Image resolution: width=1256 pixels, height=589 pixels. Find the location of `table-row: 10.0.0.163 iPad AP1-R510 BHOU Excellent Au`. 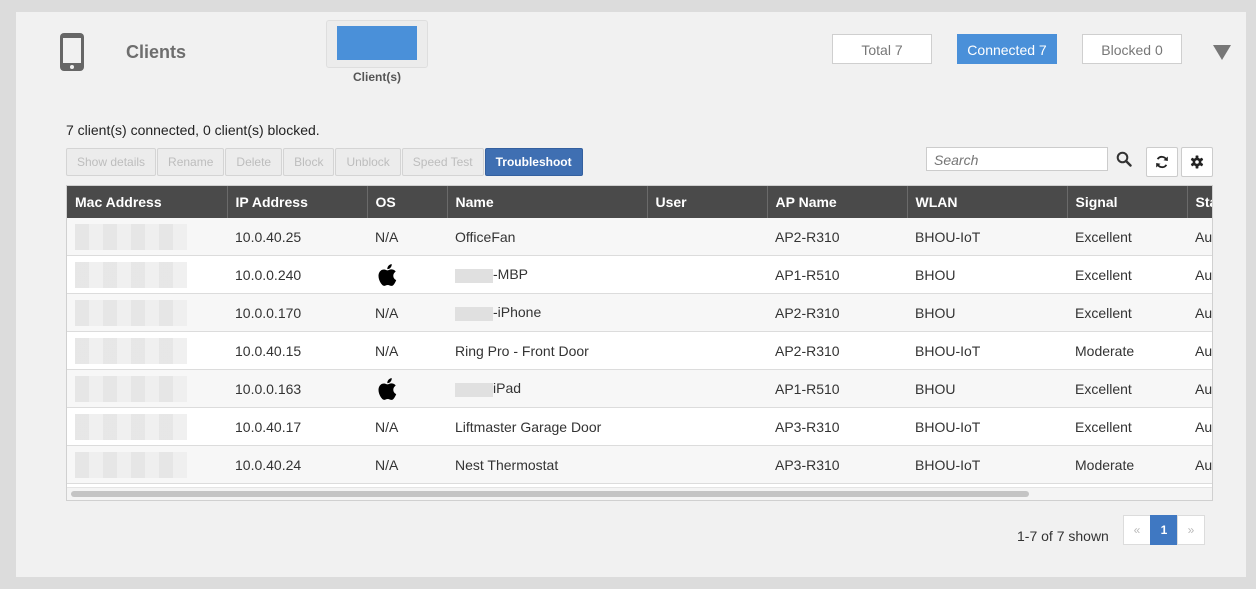

table-row: 10.0.0.163 iPad AP1-R510 BHOU Excellent Au is located at coordinates (639, 388).